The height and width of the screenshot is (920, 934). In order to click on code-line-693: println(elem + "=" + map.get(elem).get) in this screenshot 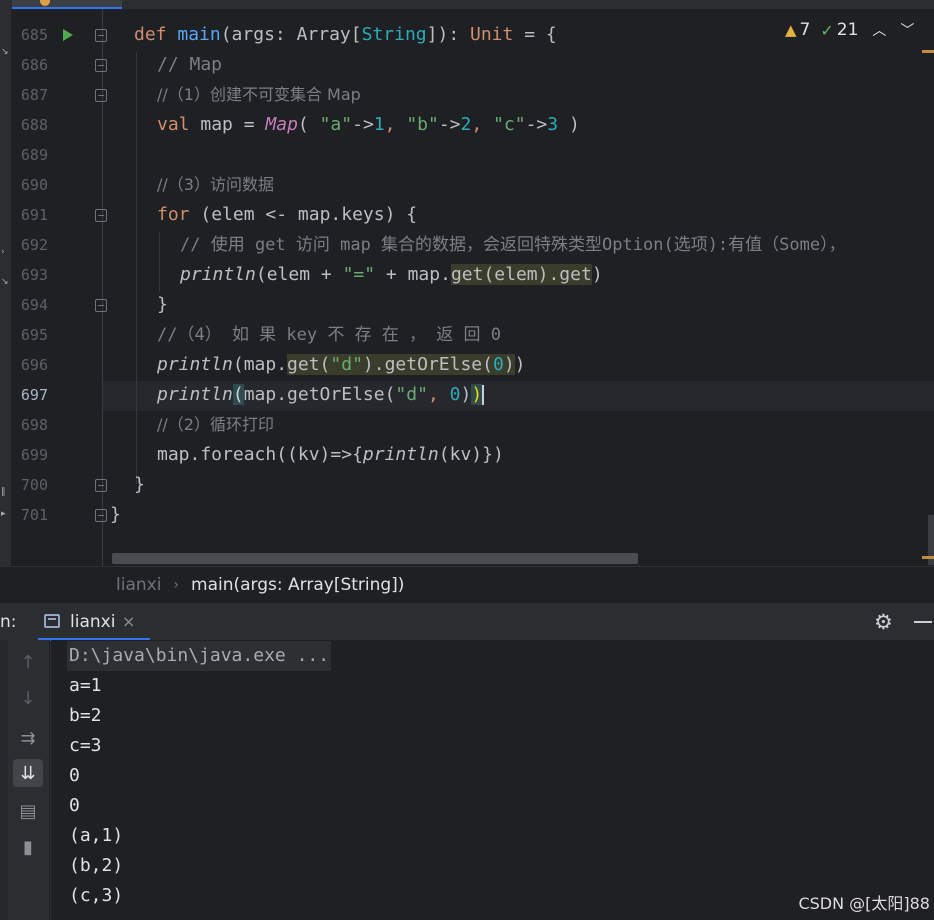, I will do `click(391, 275)`.